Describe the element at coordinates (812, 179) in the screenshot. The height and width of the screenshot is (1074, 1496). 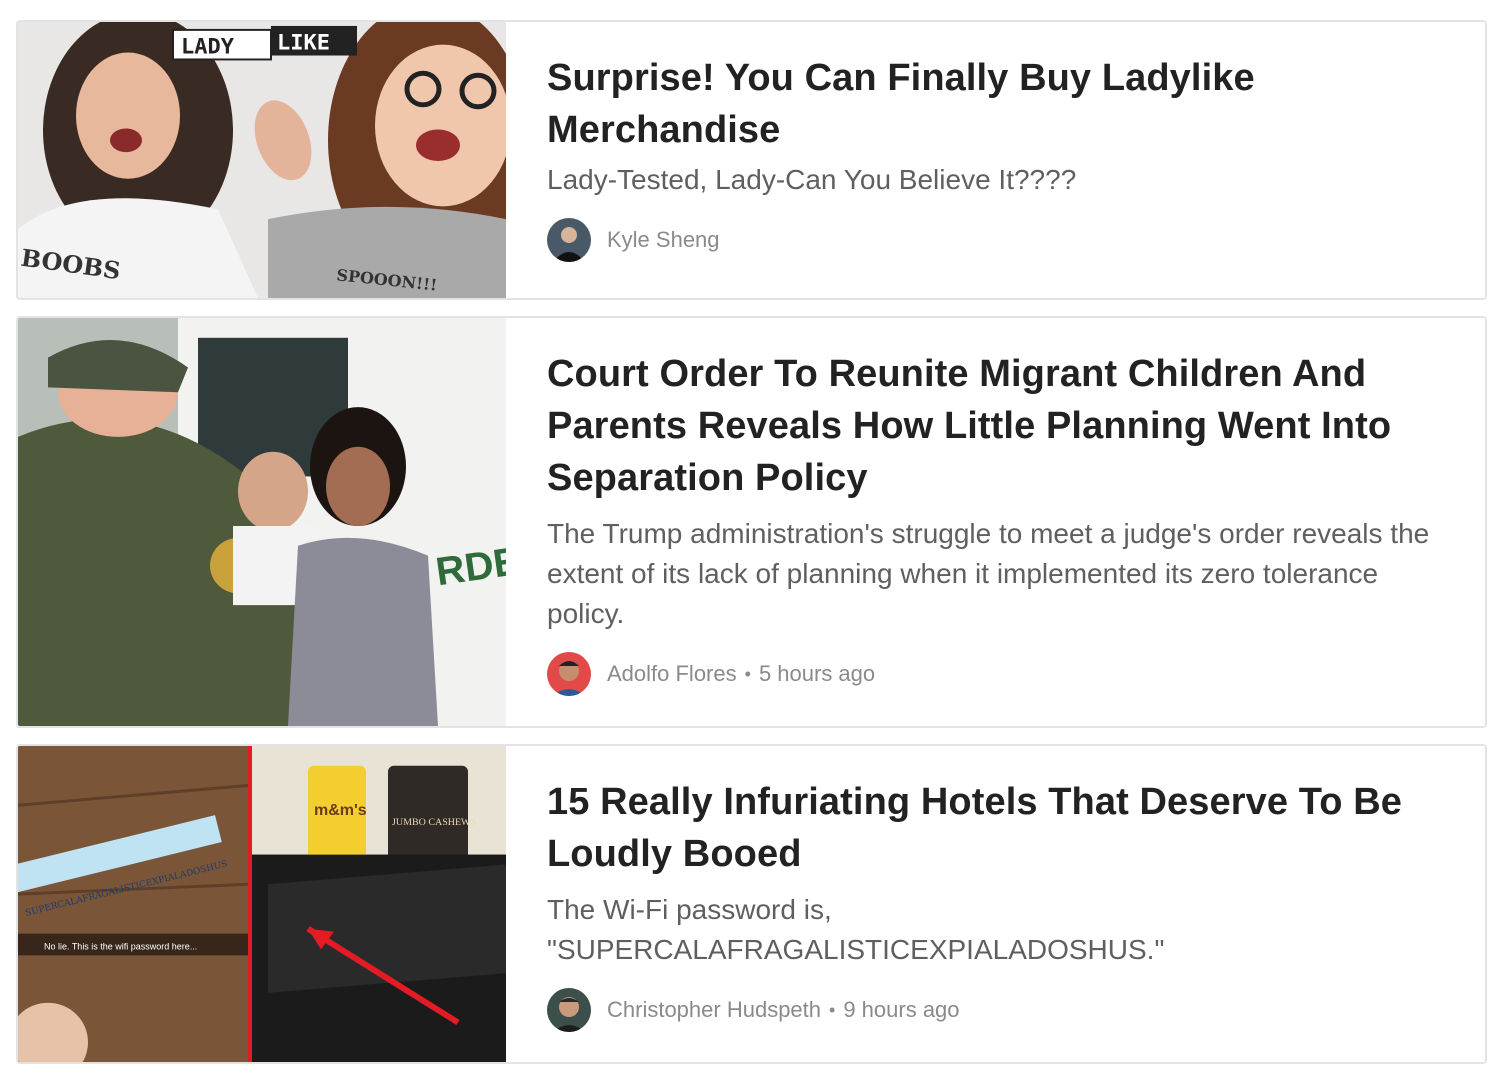
I see `article-description: Lady-Tested, Lady-Can You Believe It????` at that location.